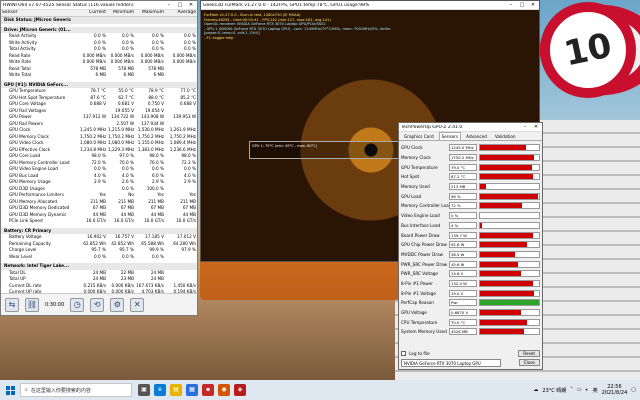  I want to click on gpuz-sensor-label: MVDDC Power Draw, so click(425, 254).